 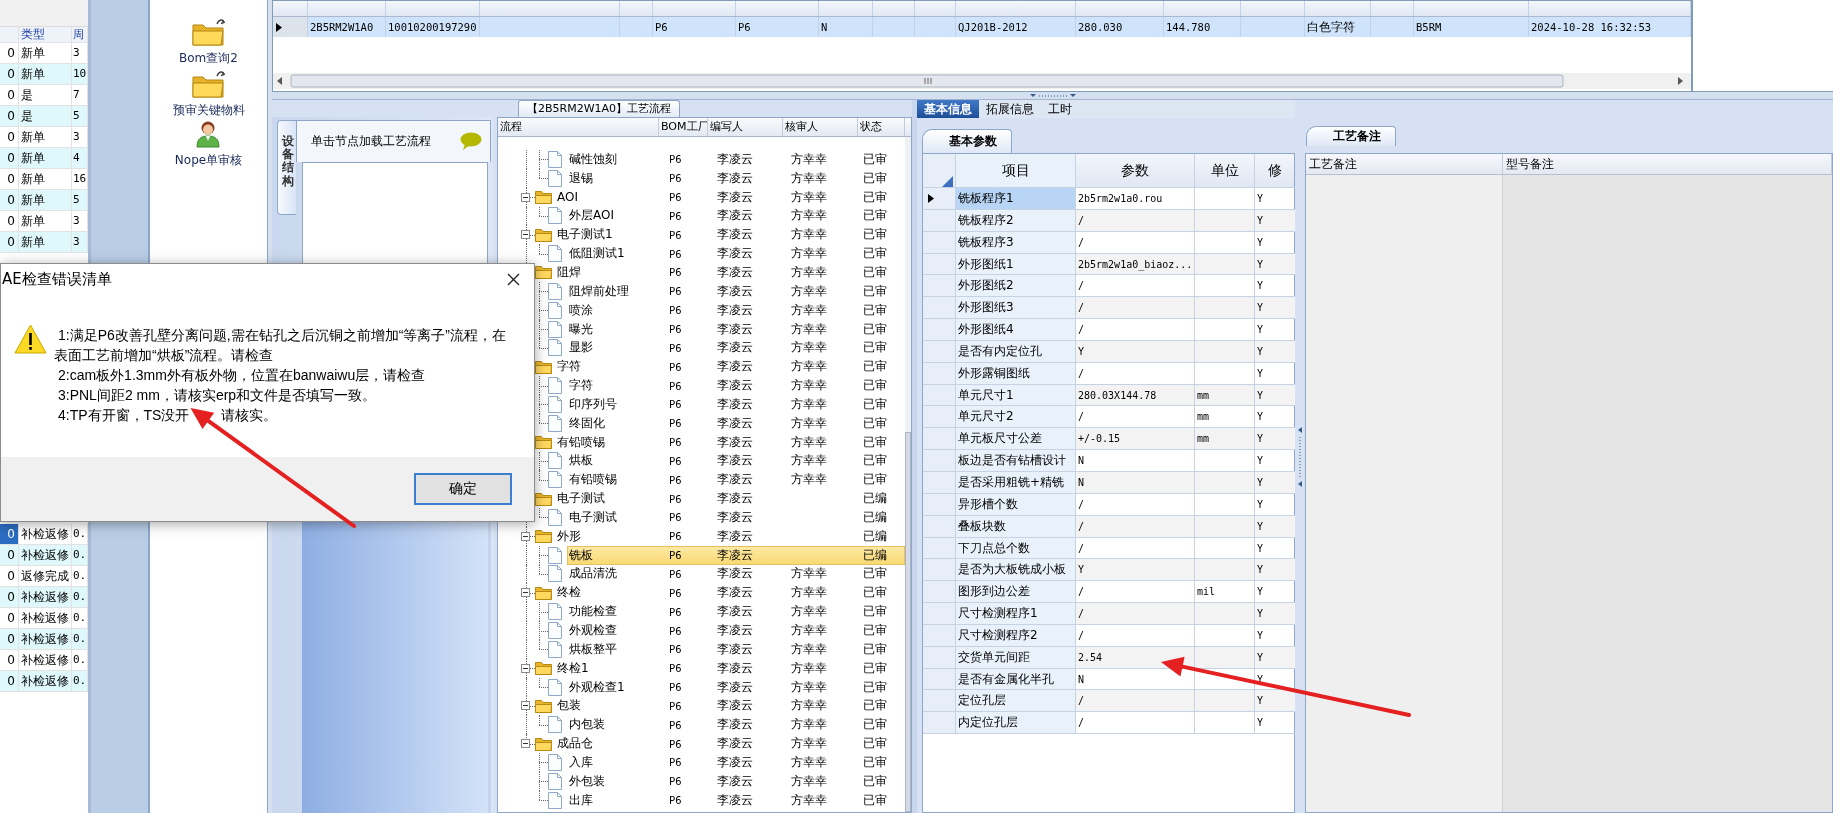 I want to click on tree-row: 曝光 P6 李凌云 方幸幸 已审, so click(x=736, y=329).